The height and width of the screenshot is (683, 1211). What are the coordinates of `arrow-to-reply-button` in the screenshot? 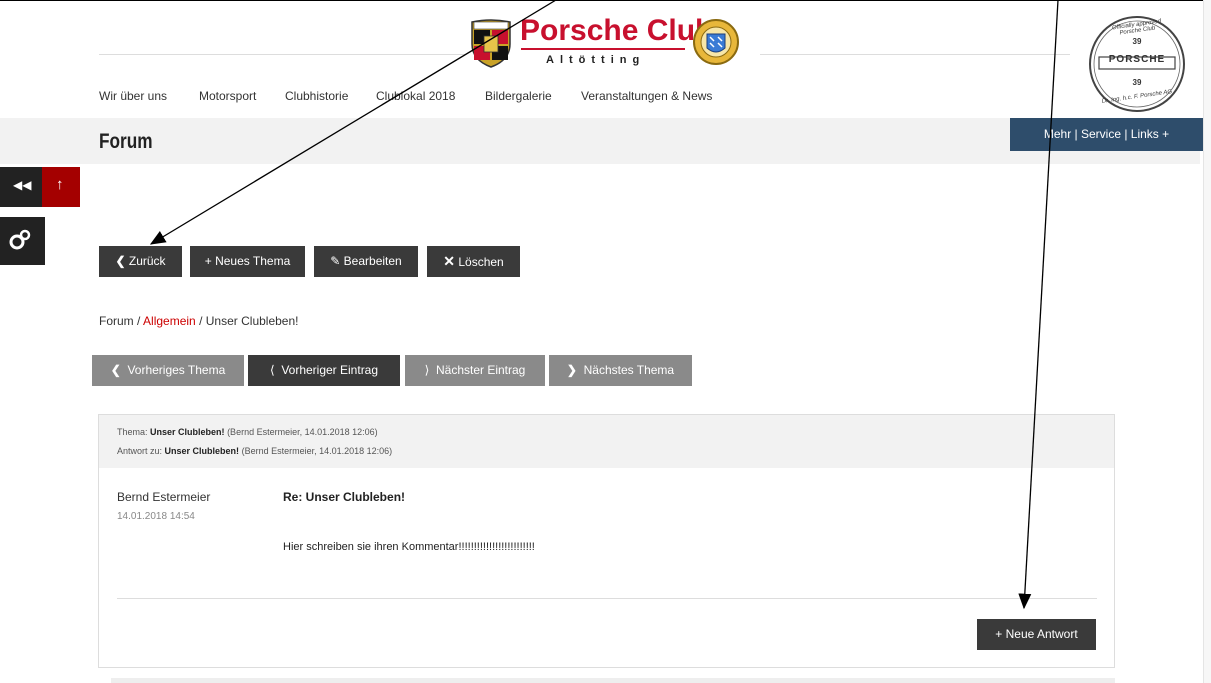 It's located at (1038, 305).